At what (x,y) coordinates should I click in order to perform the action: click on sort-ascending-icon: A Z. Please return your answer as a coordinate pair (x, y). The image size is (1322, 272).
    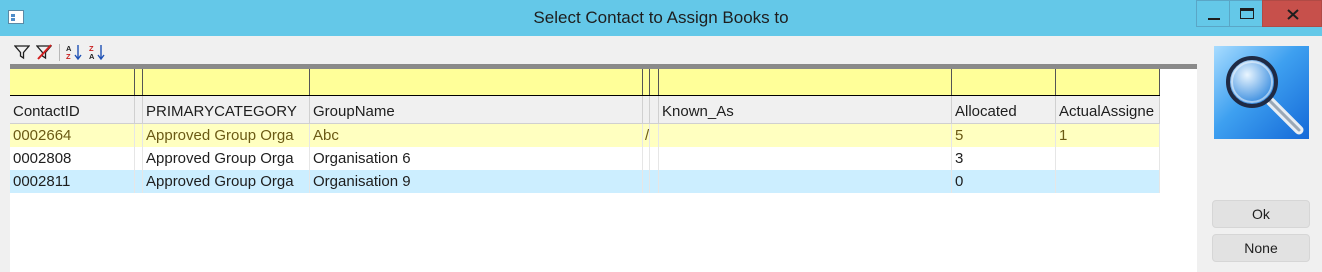
    Looking at the image, I should click on (74, 52).